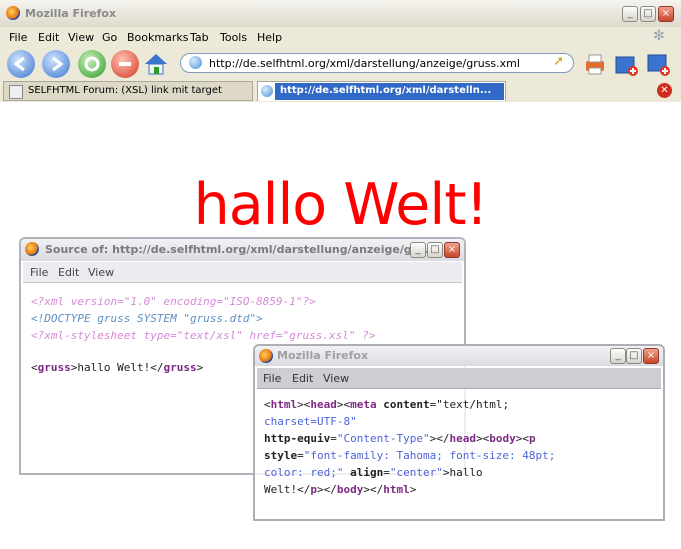 Image resolution: width=681 pixels, height=549 pixels. I want to click on menu-go: Go, so click(109, 37).